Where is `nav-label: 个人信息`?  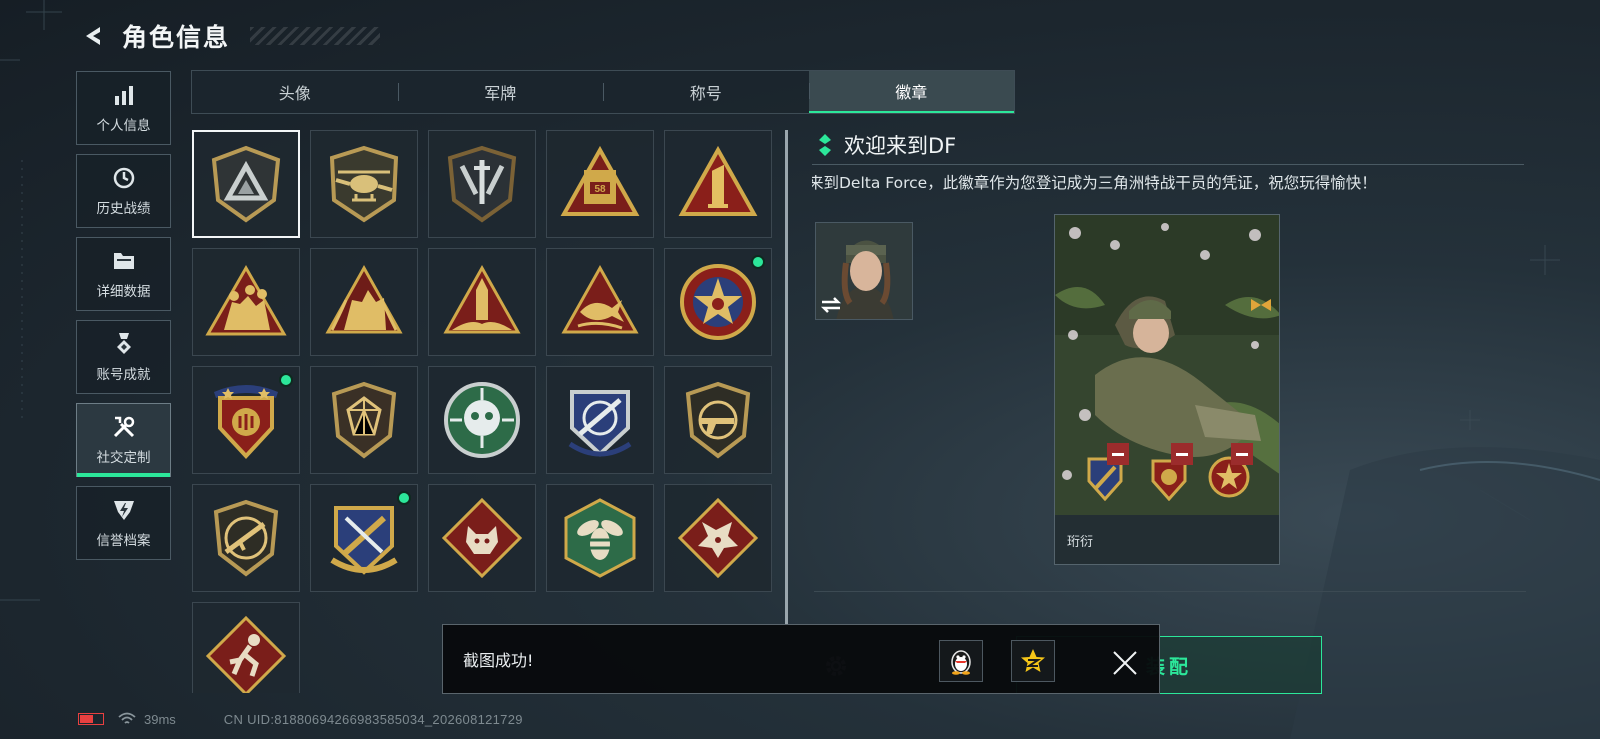 nav-label: 个人信息 is located at coordinates (123, 125).